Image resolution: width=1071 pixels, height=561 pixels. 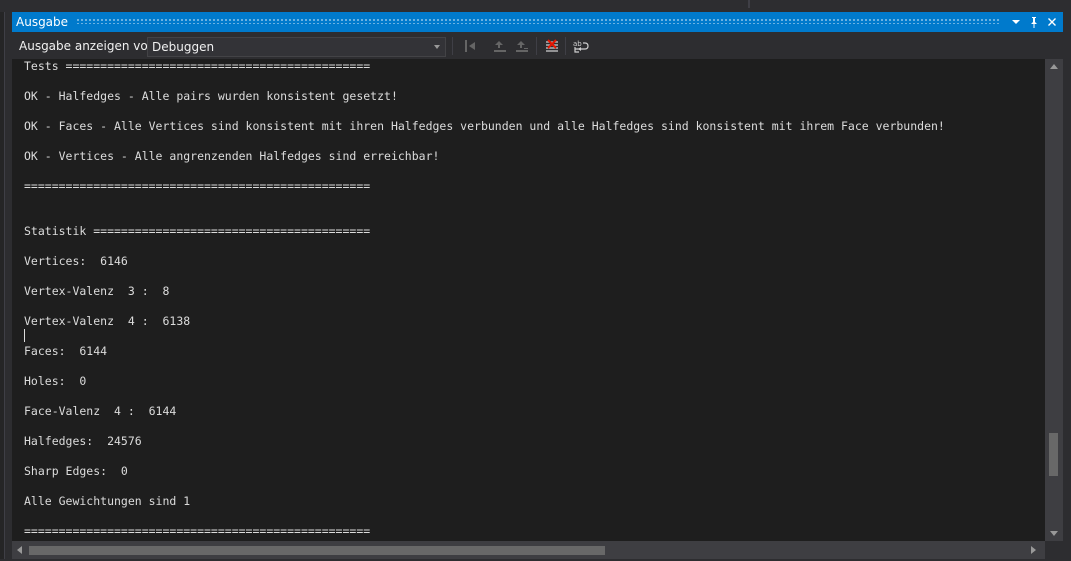 What do you see at coordinates (522, 46) in the screenshot?
I see `go-to-last-message-icon` at bounding box center [522, 46].